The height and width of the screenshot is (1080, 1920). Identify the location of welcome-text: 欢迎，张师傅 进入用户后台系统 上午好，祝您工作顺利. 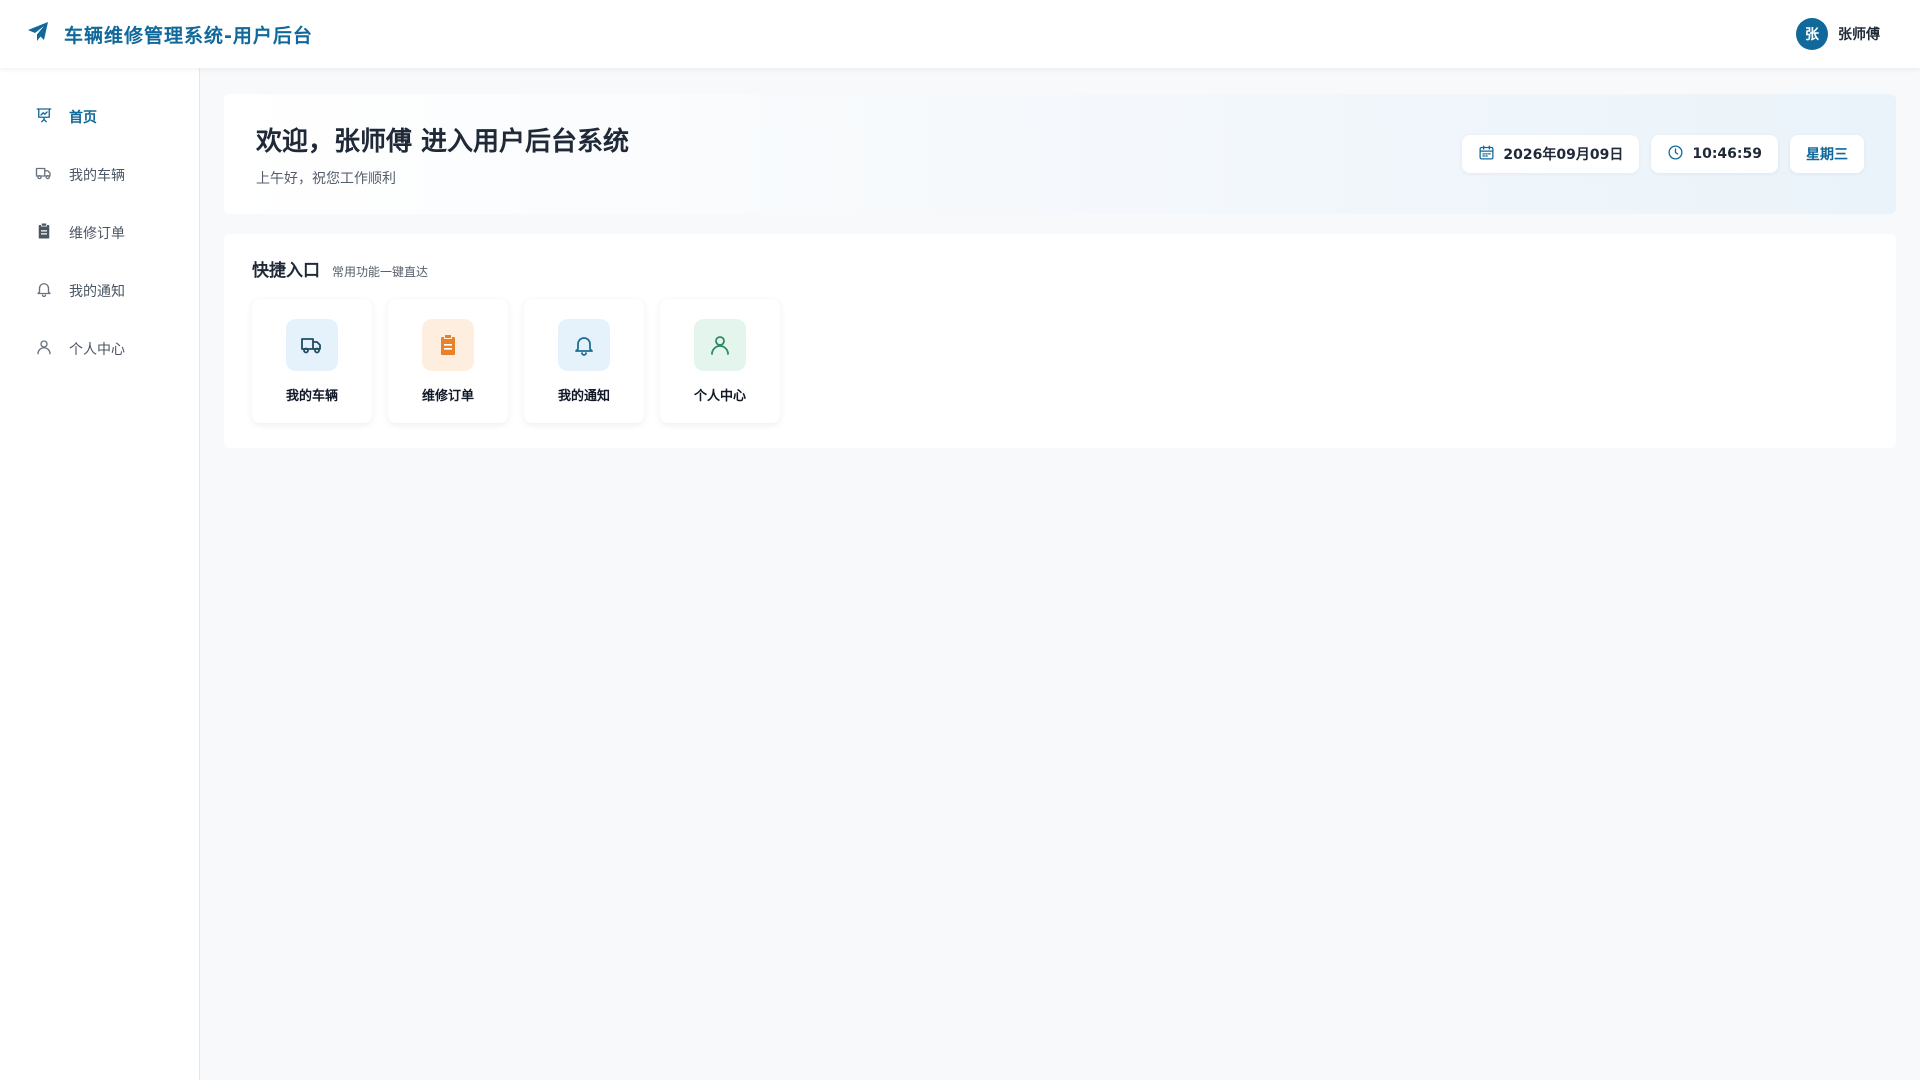
(442, 154).